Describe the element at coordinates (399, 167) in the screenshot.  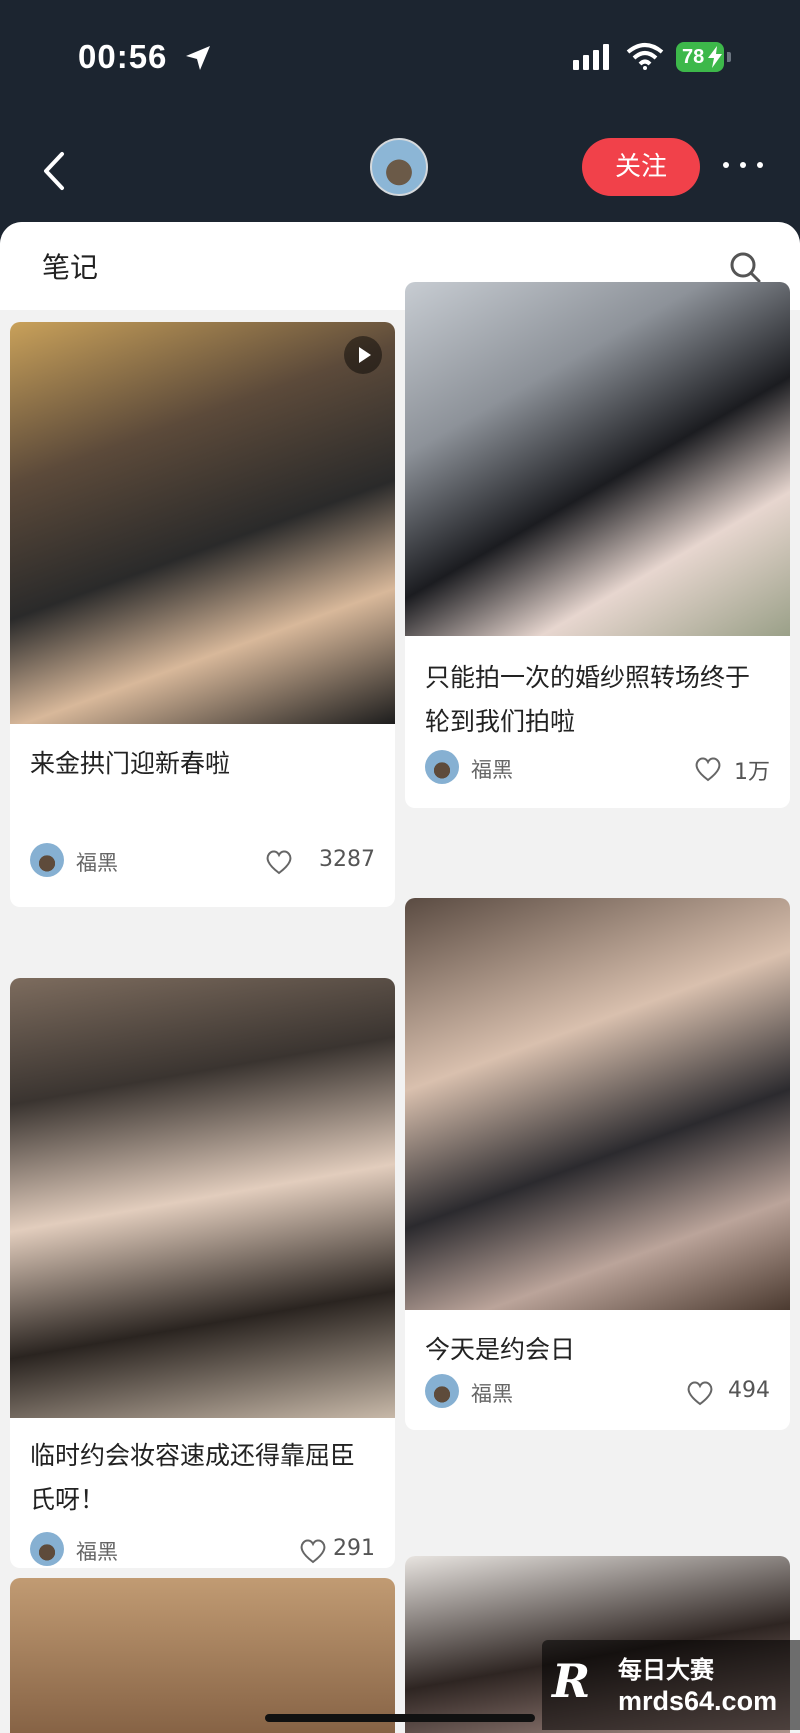
I see `author-avatar` at that location.